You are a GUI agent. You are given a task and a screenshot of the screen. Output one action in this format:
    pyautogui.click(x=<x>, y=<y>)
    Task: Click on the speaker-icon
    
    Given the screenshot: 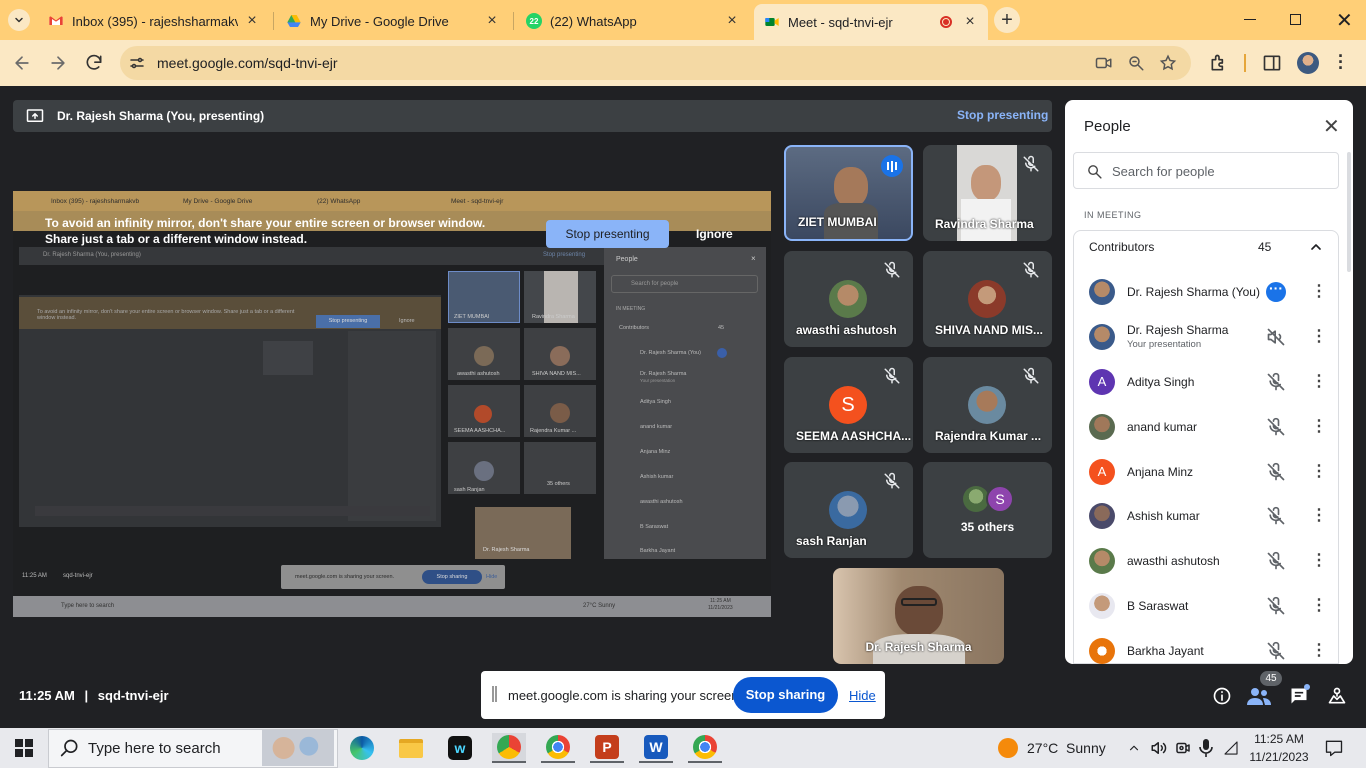 What is the action you would take?
    pyautogui.click(x=1159, y=748)
    